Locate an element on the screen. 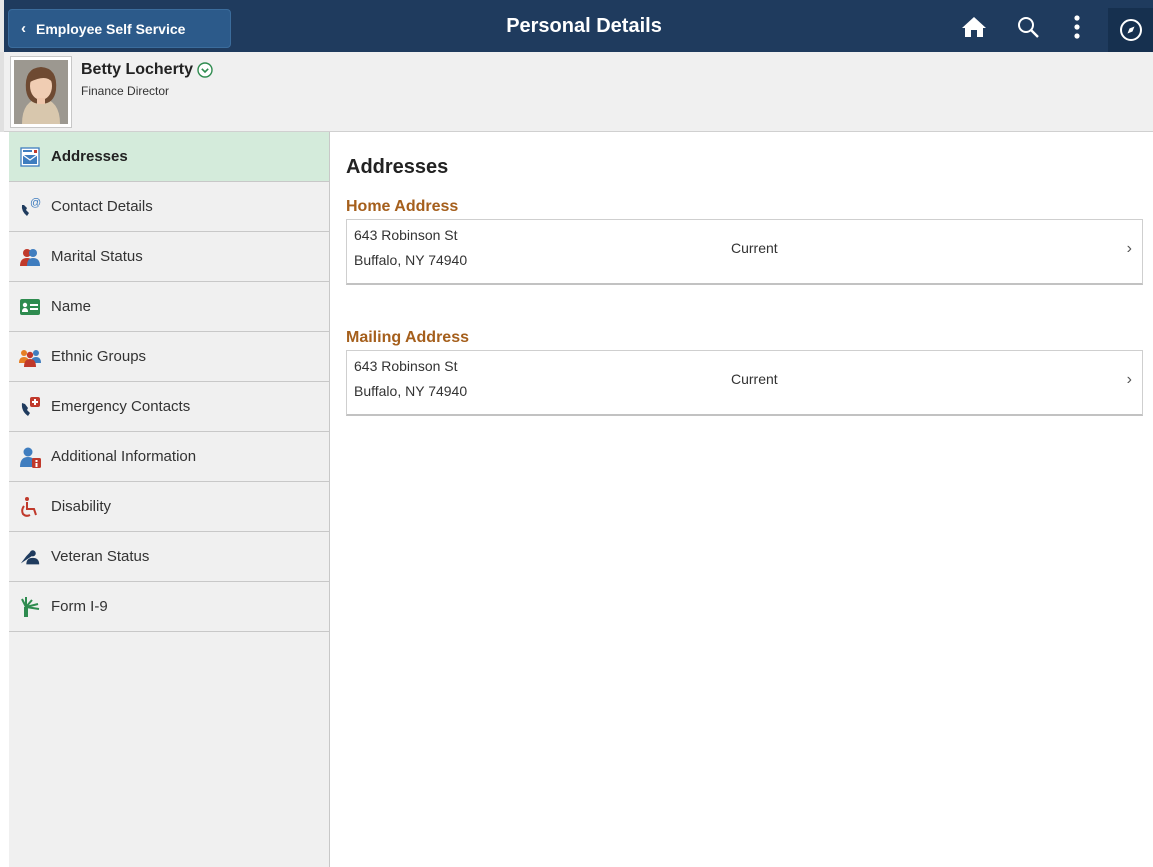  nav-label: Disability is located at coordinates (81, 506).